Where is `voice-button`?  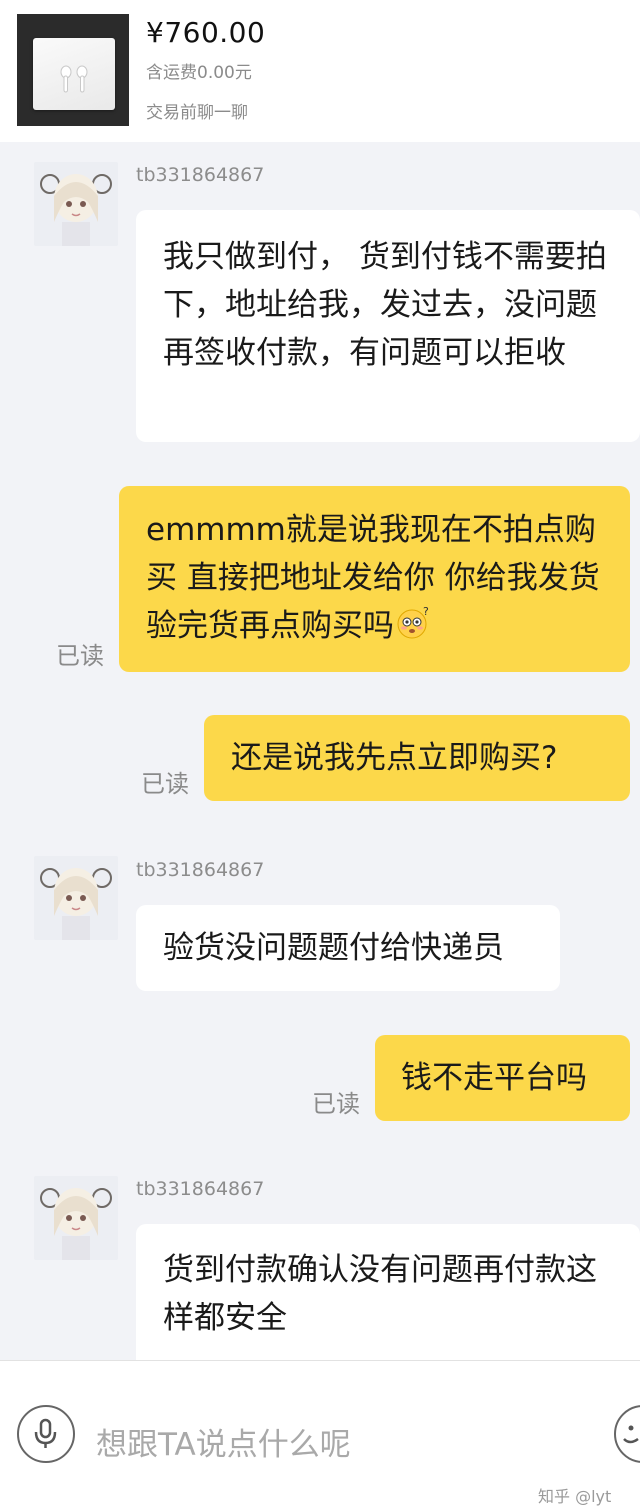 voice-button is located at coordinates (46, 1434).